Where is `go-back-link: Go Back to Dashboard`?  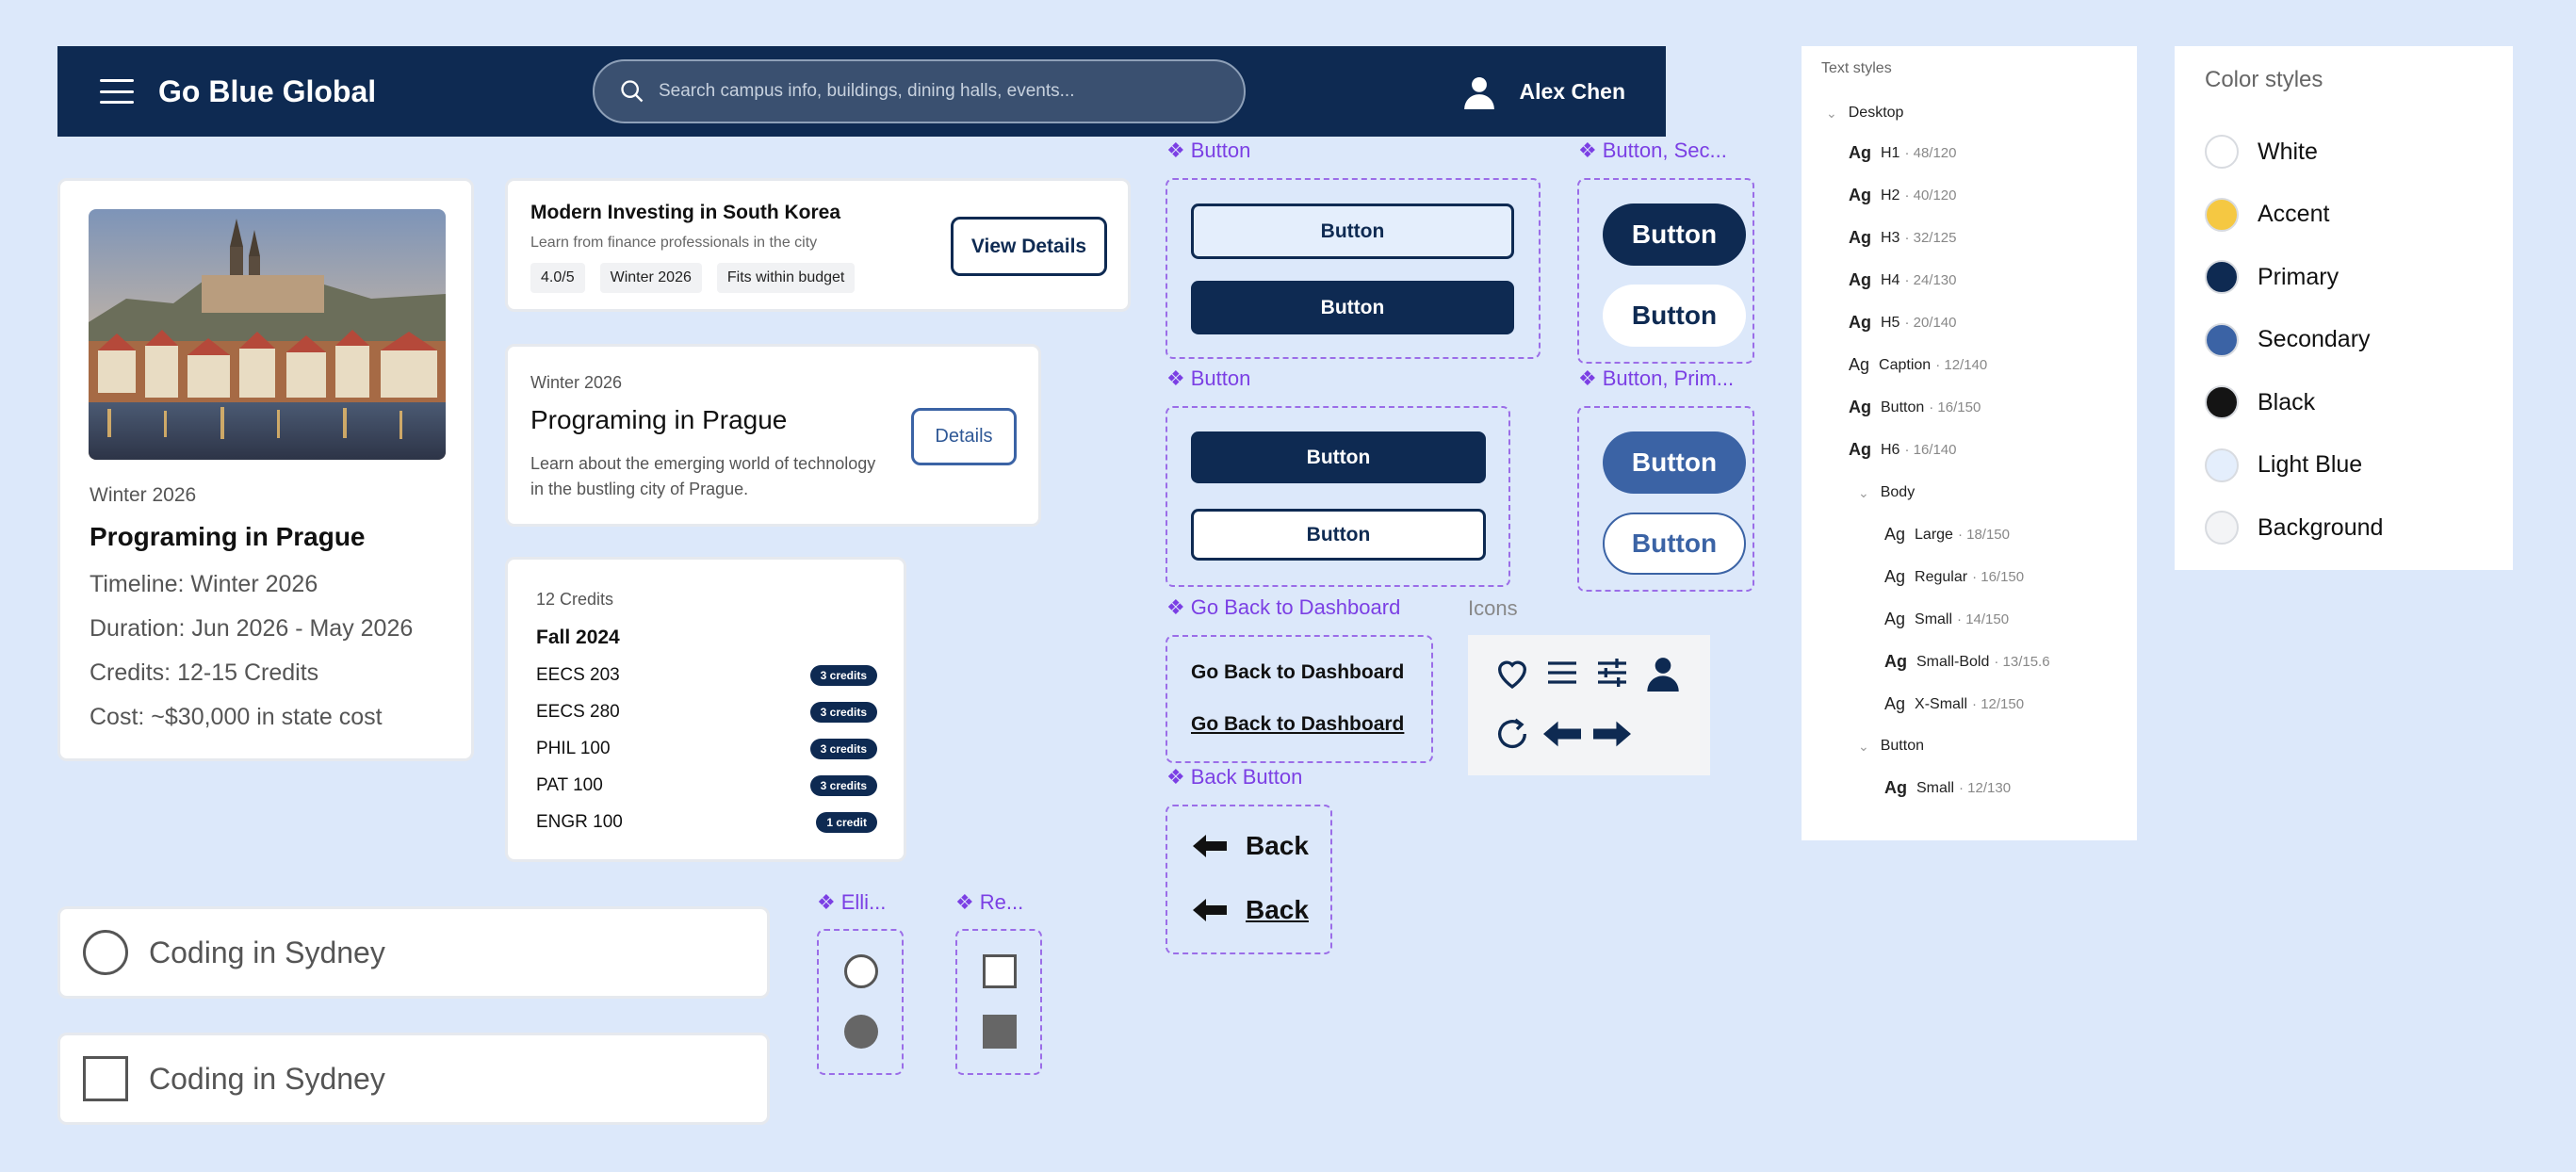
go-back-link: Go Back to Dashboard is located at coordinates (1297, 672).